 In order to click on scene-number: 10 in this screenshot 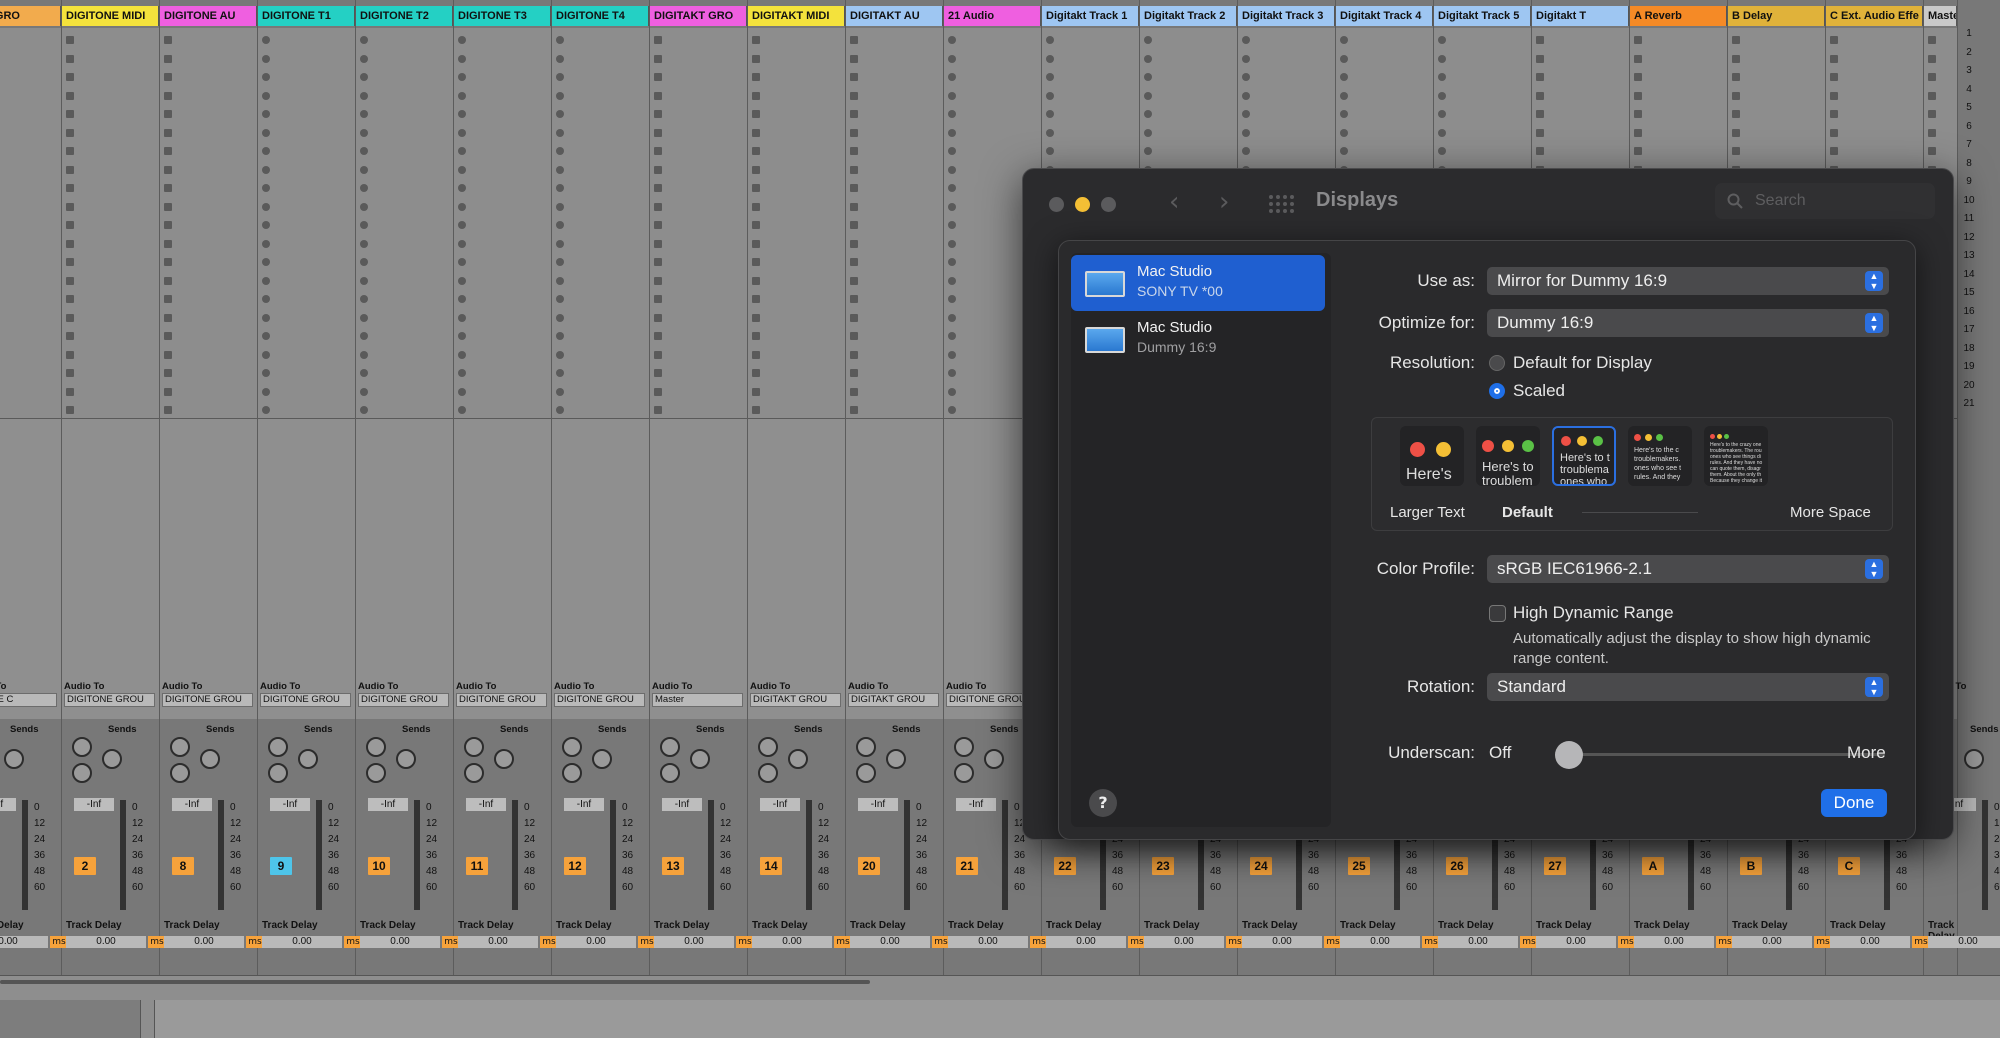, I will do `click(1969, 204)`.